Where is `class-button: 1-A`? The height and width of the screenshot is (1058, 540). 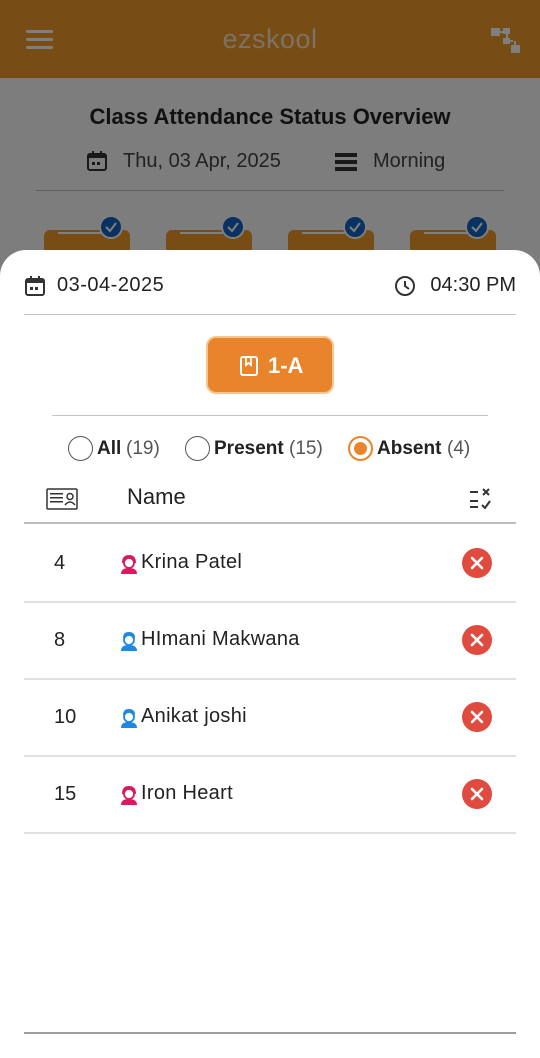 class-button: 1-A is located at coordinates (270, 365).